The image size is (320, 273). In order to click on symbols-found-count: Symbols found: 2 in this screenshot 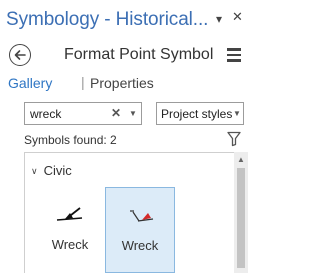, I will do `click(70, 140)`.